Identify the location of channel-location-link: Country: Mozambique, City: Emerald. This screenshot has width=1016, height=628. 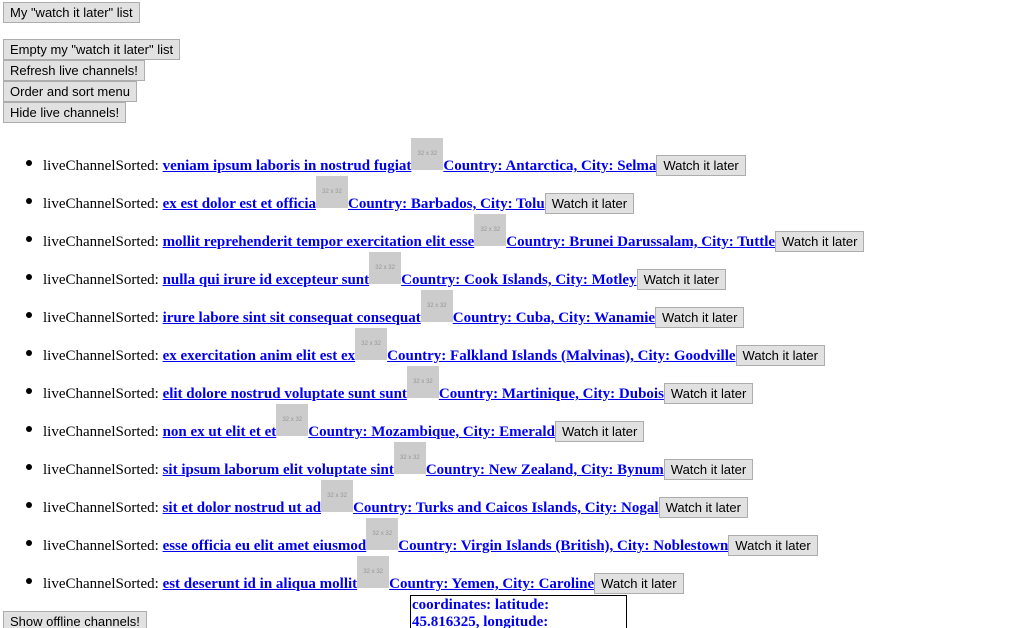
(431, 432).